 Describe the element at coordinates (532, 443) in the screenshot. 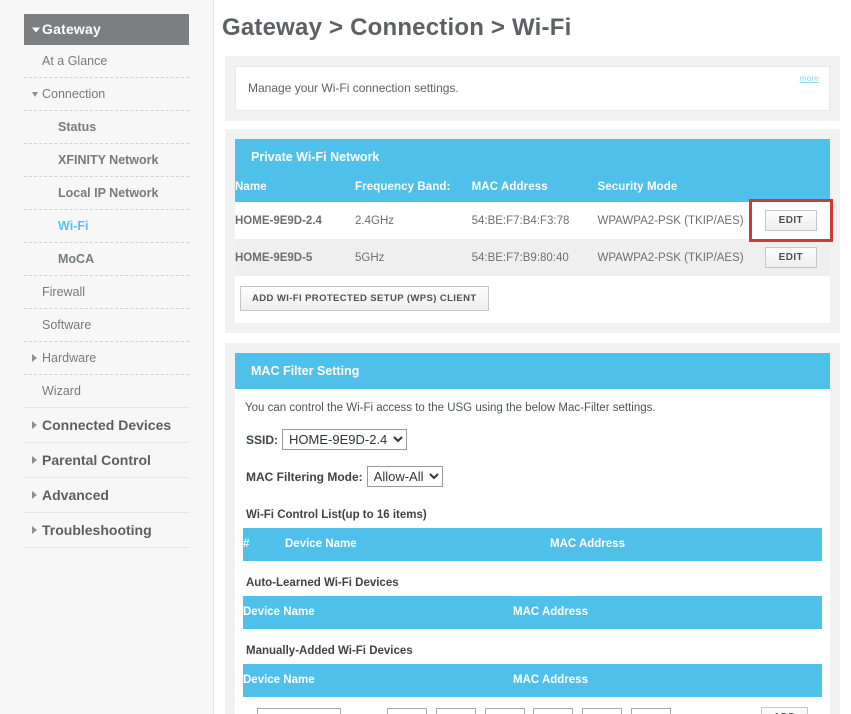

I see `ssid-row: SSID: HOME-9E9D-2.4` at that location.